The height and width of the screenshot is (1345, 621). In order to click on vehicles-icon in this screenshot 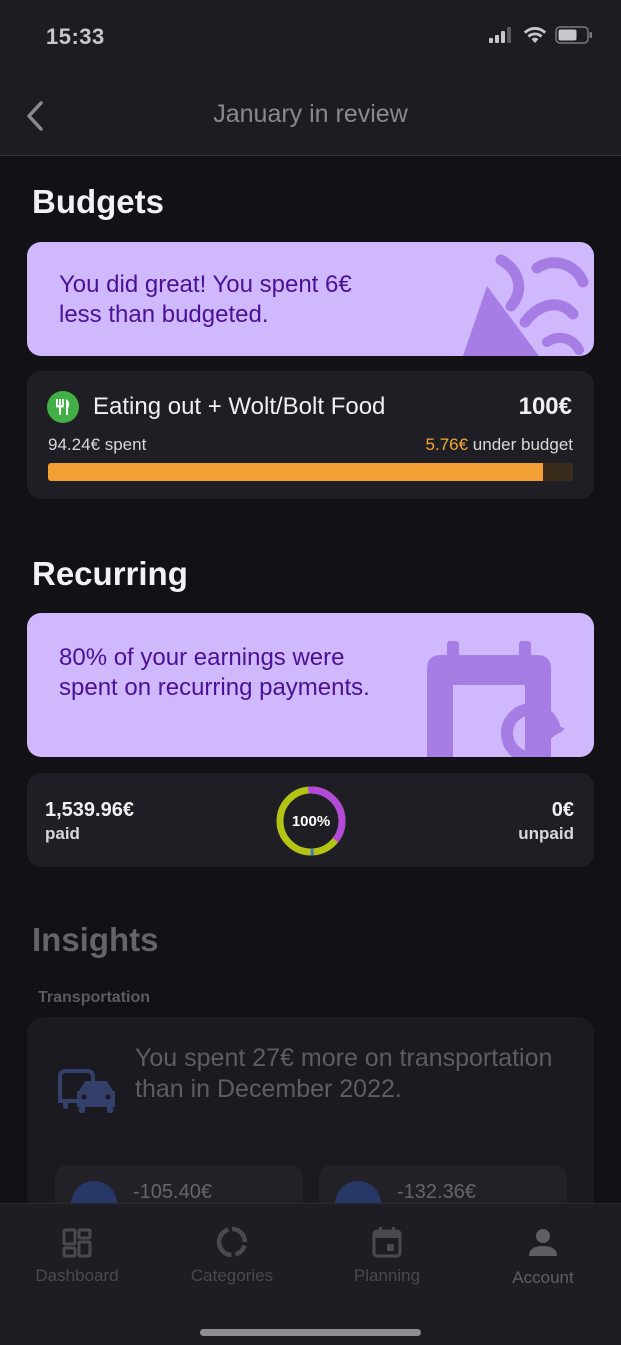, I will do `click(86, 1091)`.